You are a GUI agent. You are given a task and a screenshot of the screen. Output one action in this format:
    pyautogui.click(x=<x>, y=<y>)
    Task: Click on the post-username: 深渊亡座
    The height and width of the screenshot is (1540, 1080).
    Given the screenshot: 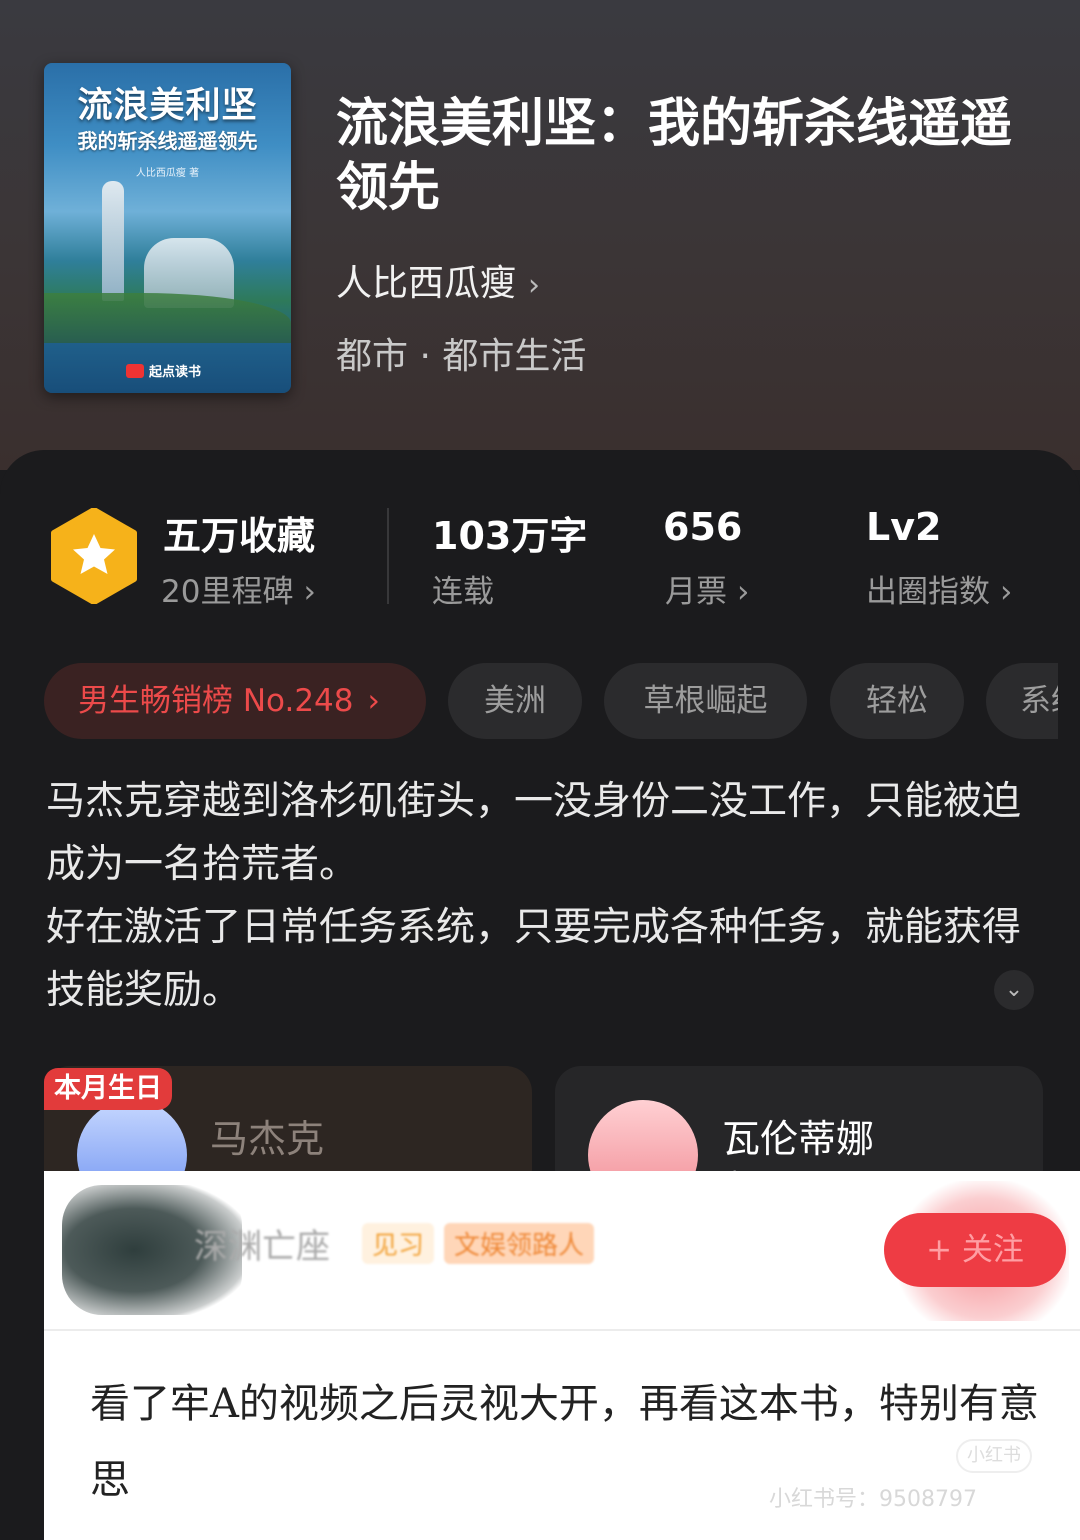 What is the action you would take?
    pyautogui.click(x=262, y=1243)
    